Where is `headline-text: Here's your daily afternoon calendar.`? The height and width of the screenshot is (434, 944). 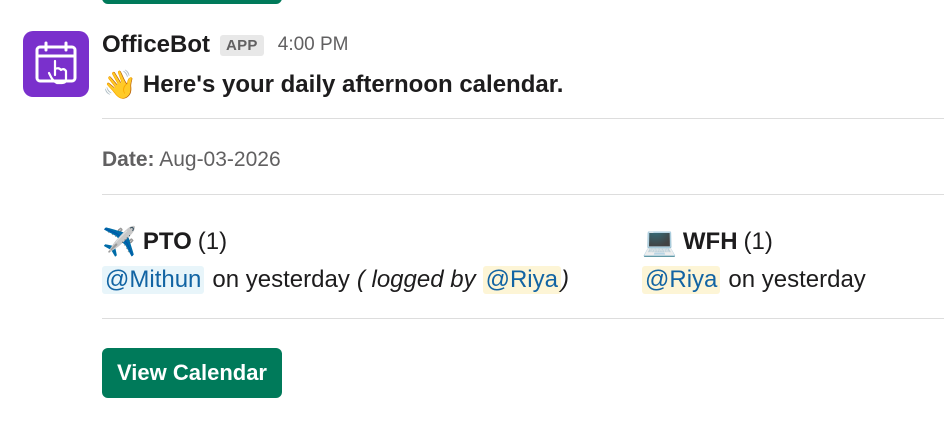 headline-text: Here's your daily afternoon calendar. is located at coordinates (353, 84).